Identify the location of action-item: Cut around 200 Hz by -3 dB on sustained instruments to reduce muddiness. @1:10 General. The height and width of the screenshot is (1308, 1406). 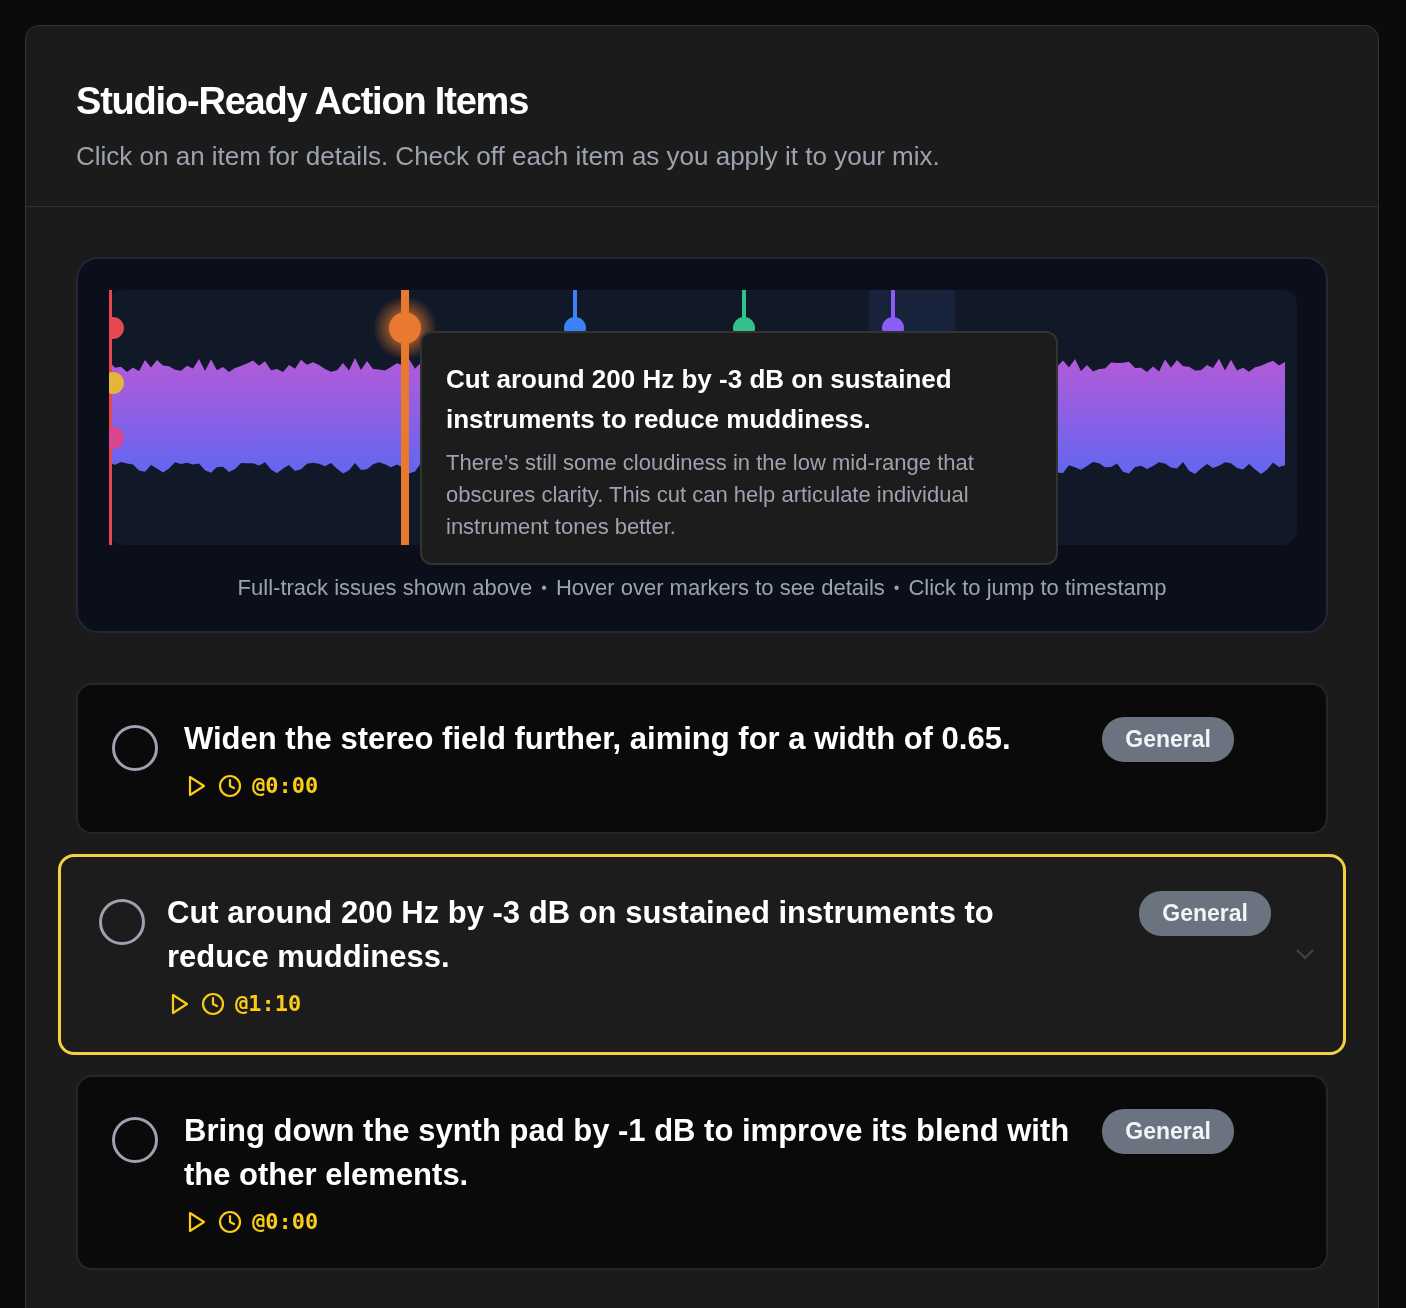
(702, 954).